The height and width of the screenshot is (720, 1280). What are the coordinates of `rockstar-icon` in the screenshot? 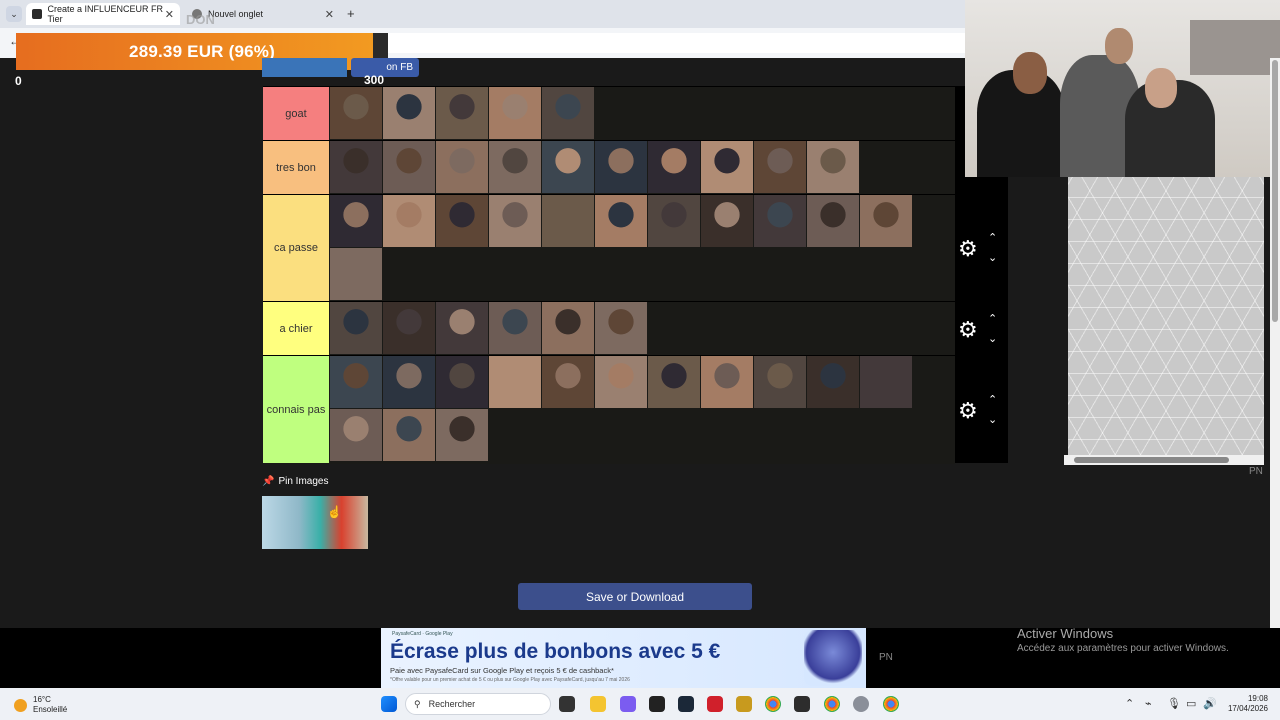 It's located at (744, 704).